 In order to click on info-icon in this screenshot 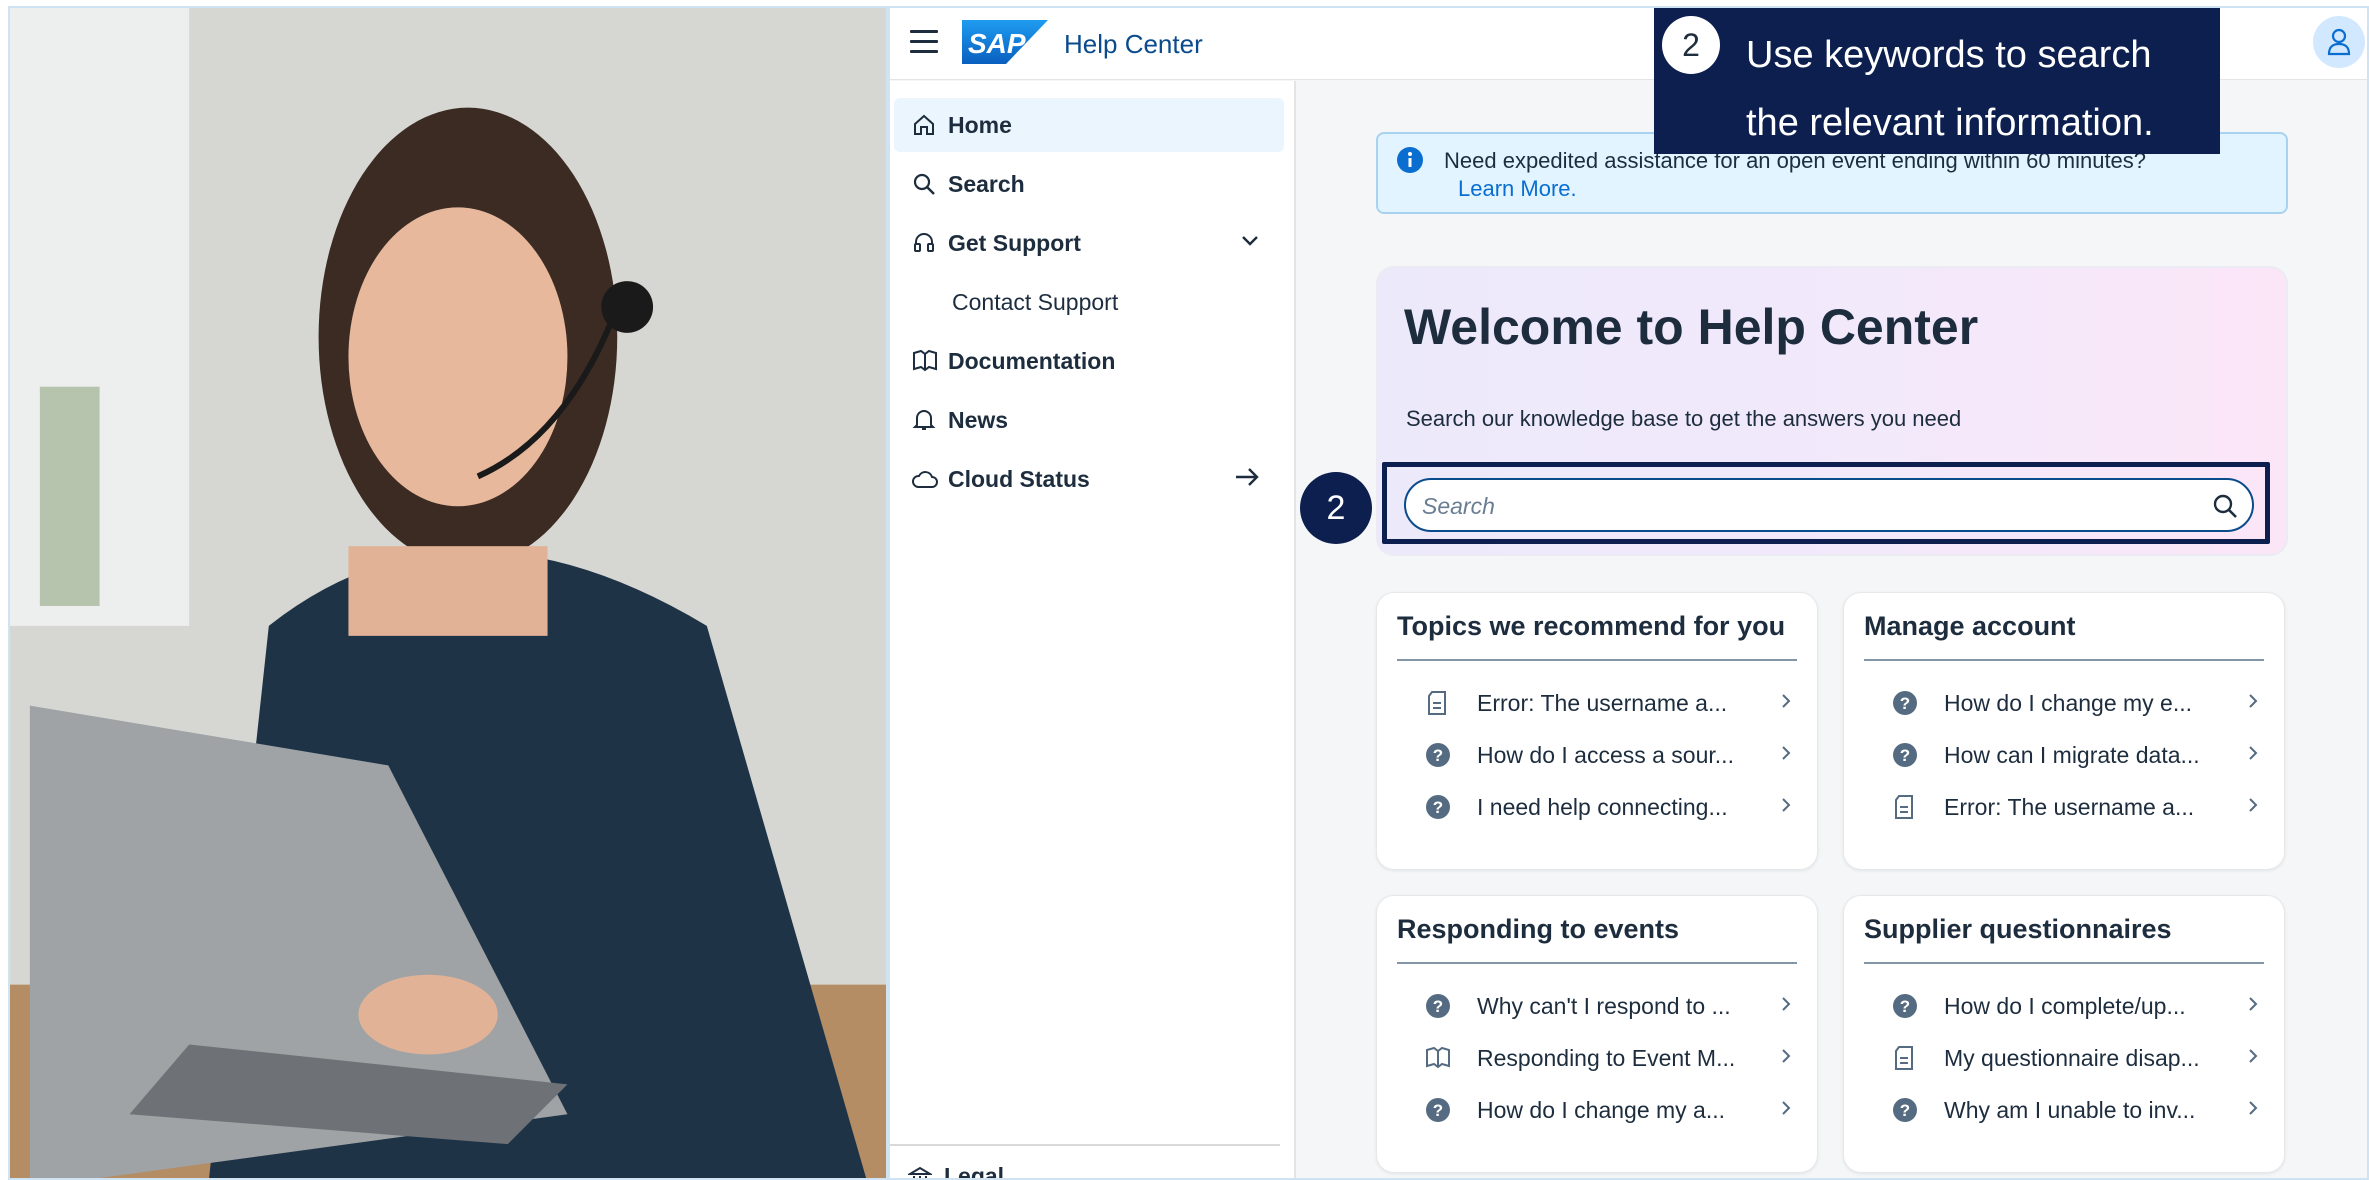, I will do `click(1410, 162)`.